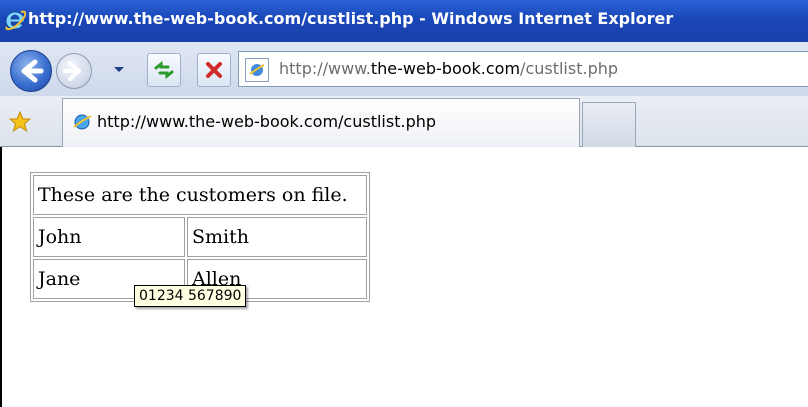 The width and height of the screenshot is (808, 407). What do you see at coordinates (20, 122) in the screenshot?
I see `favorites-star-icon` at bounding box center [20, 122].